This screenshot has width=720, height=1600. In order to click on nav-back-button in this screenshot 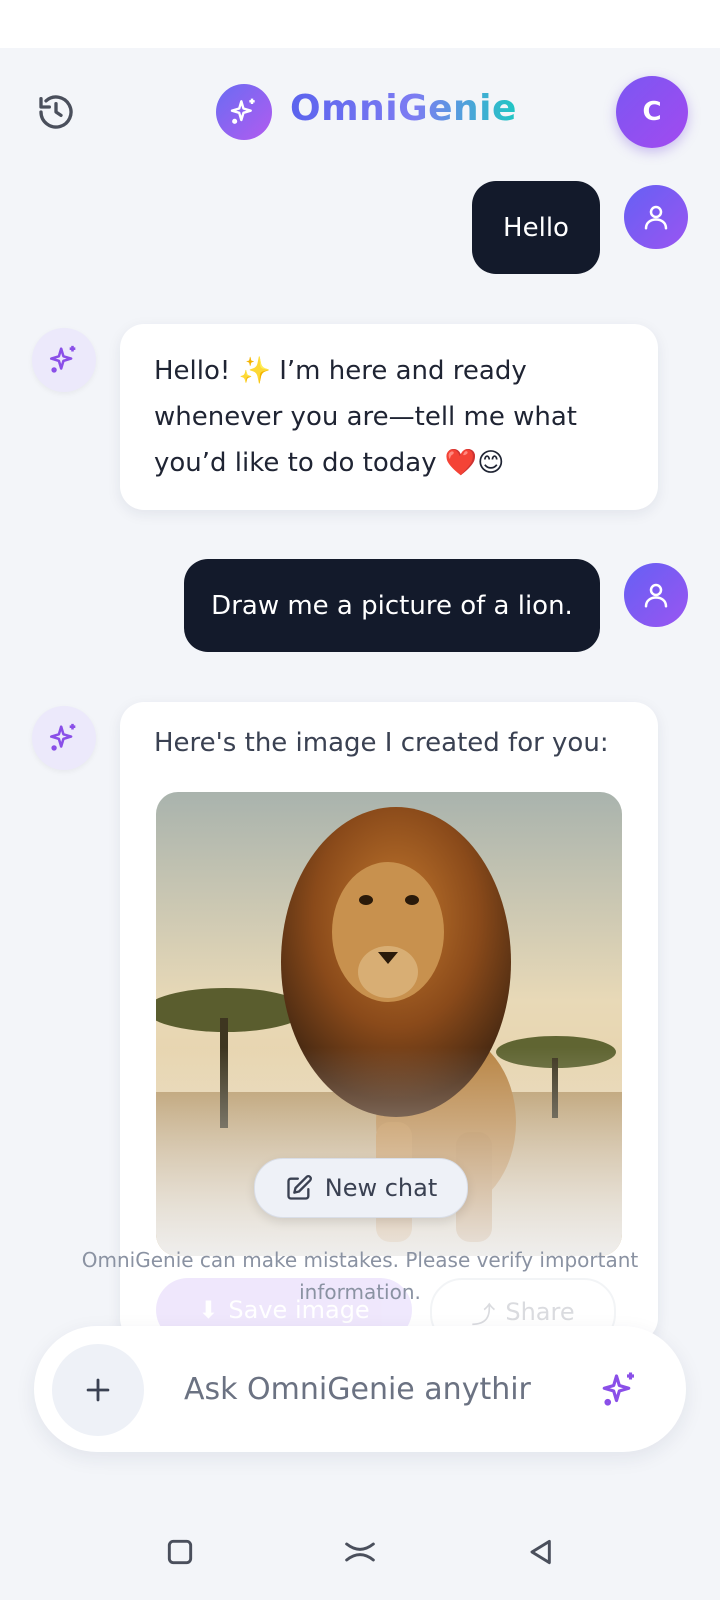, I will do `click(540, 1552)`.